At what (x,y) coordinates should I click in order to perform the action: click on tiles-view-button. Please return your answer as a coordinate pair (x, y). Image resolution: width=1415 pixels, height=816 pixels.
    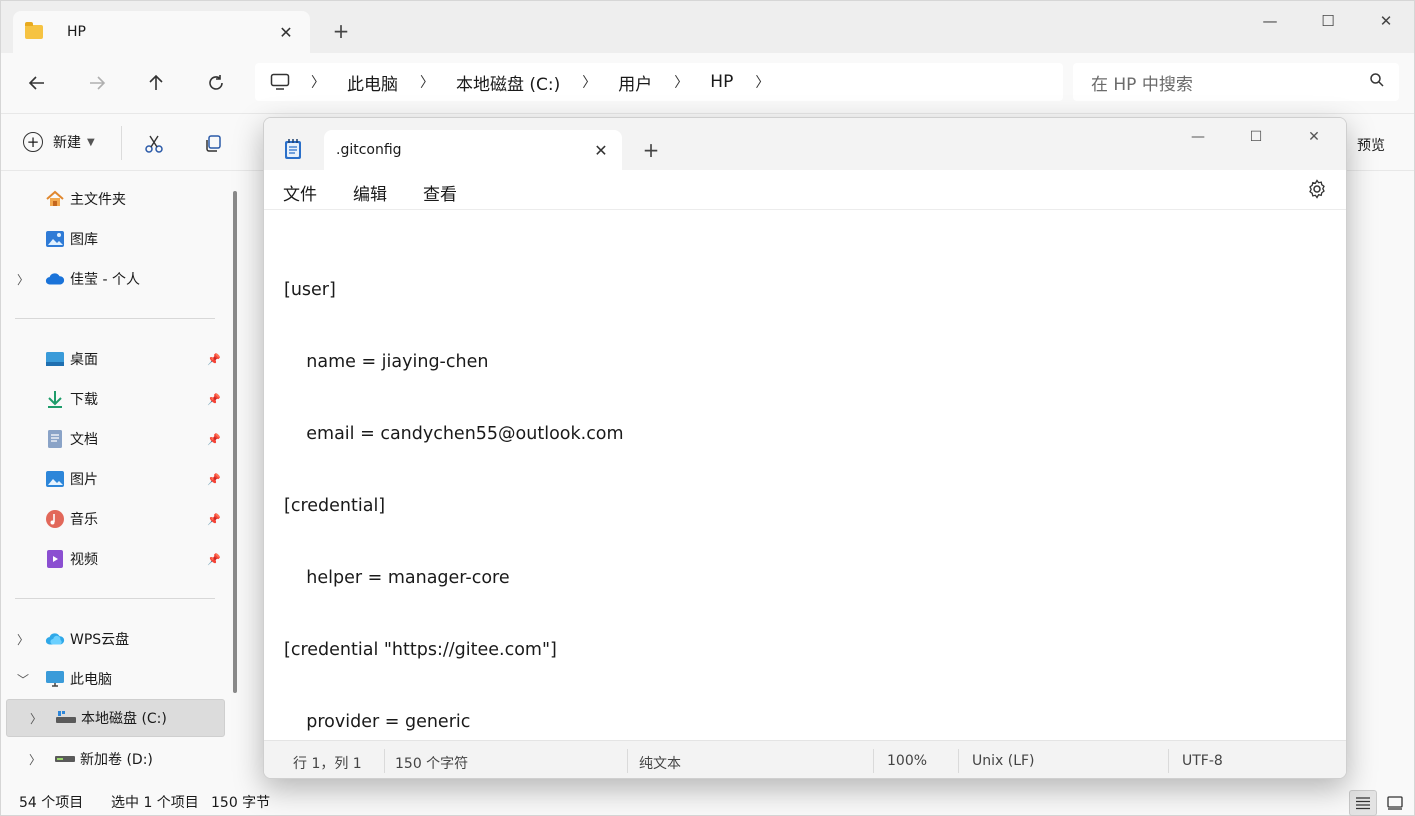
    Looking at the image, I should click on (1395, 803).